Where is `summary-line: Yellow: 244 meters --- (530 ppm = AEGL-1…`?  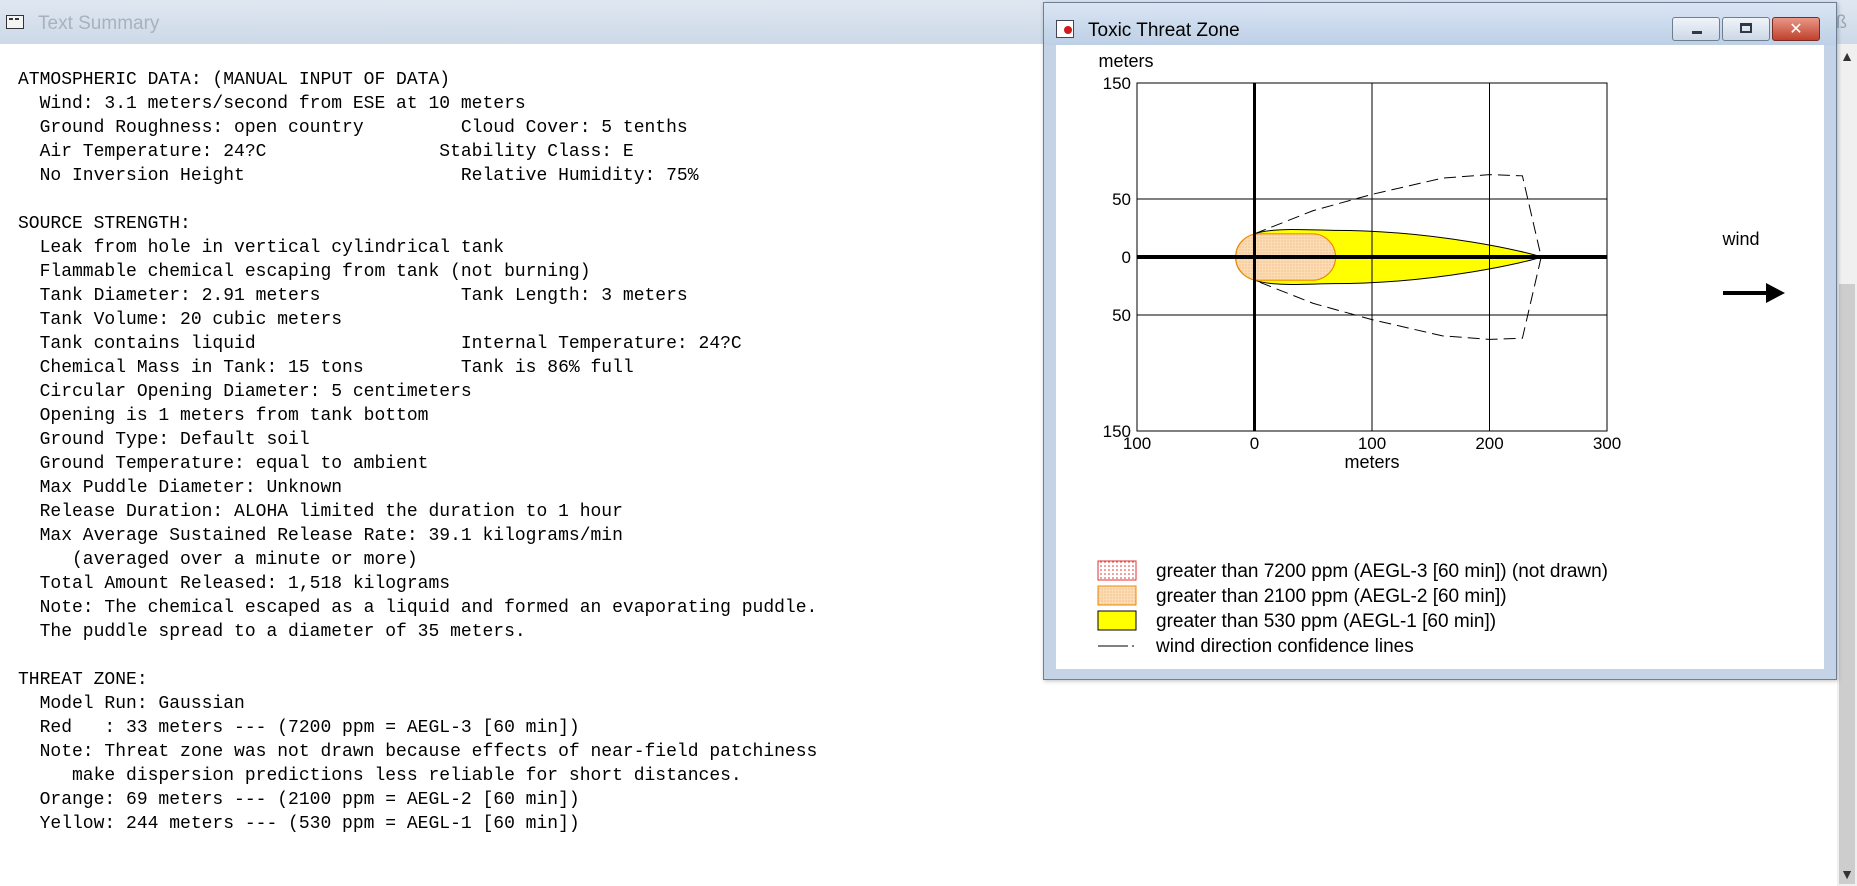 summary-line: Yellow: 244 meters --- (530 ppm = AEGL-1… is located at coordinates (299, 824).